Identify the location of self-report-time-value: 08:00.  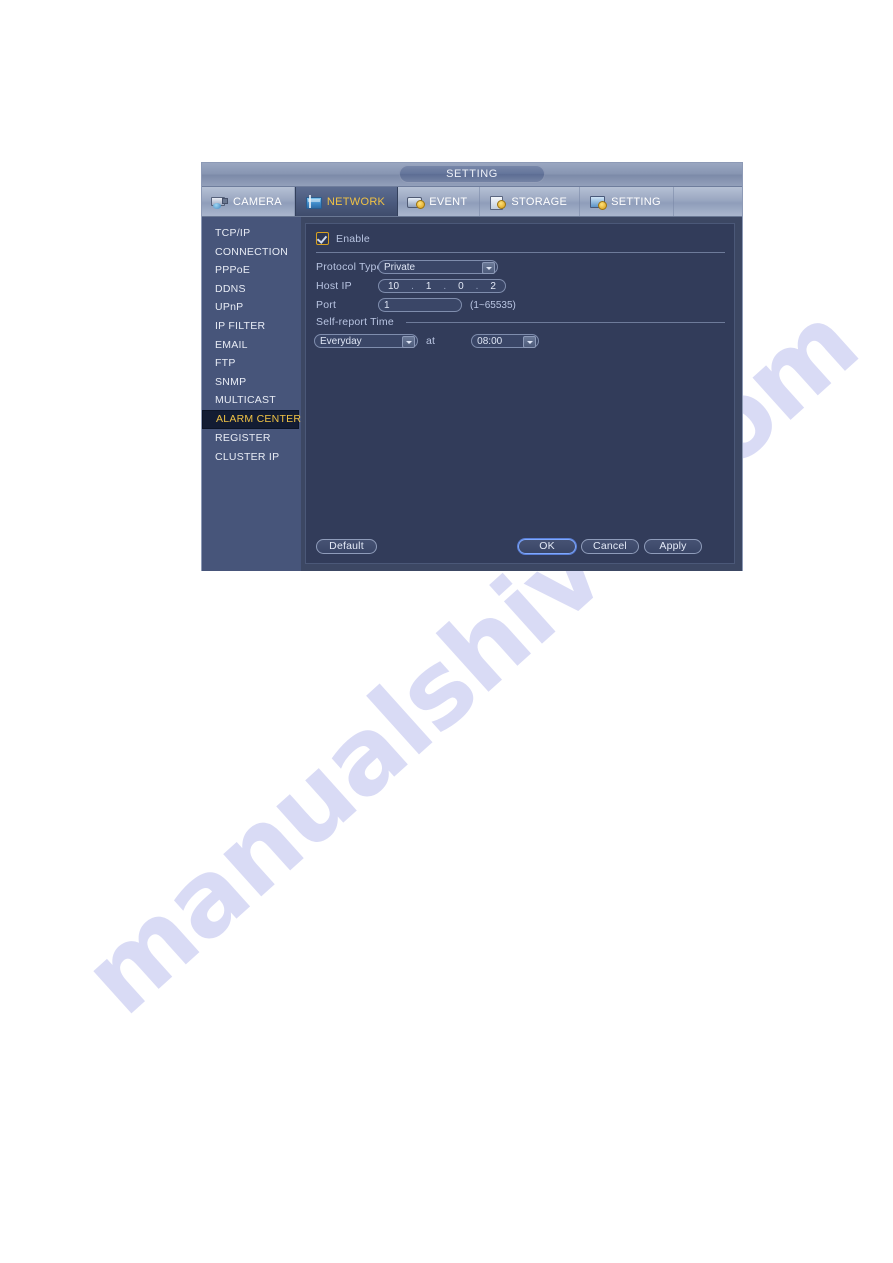
(490, 341).